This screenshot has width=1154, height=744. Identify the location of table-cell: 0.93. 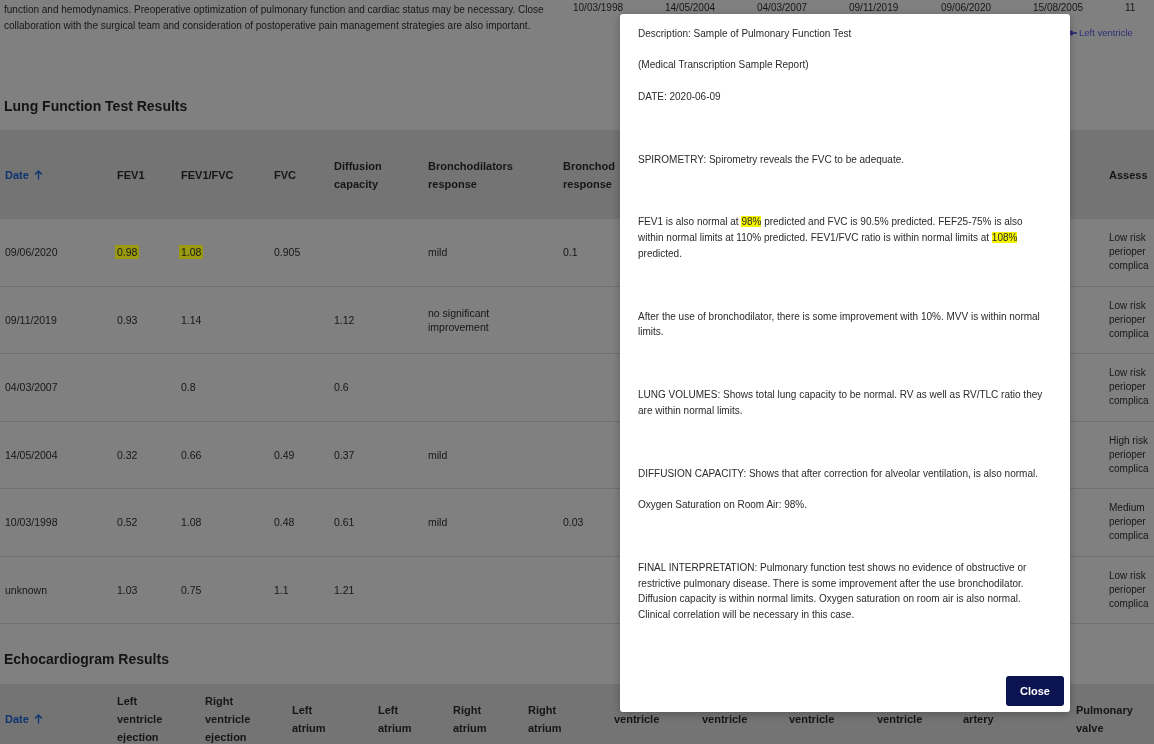
(127, 319).